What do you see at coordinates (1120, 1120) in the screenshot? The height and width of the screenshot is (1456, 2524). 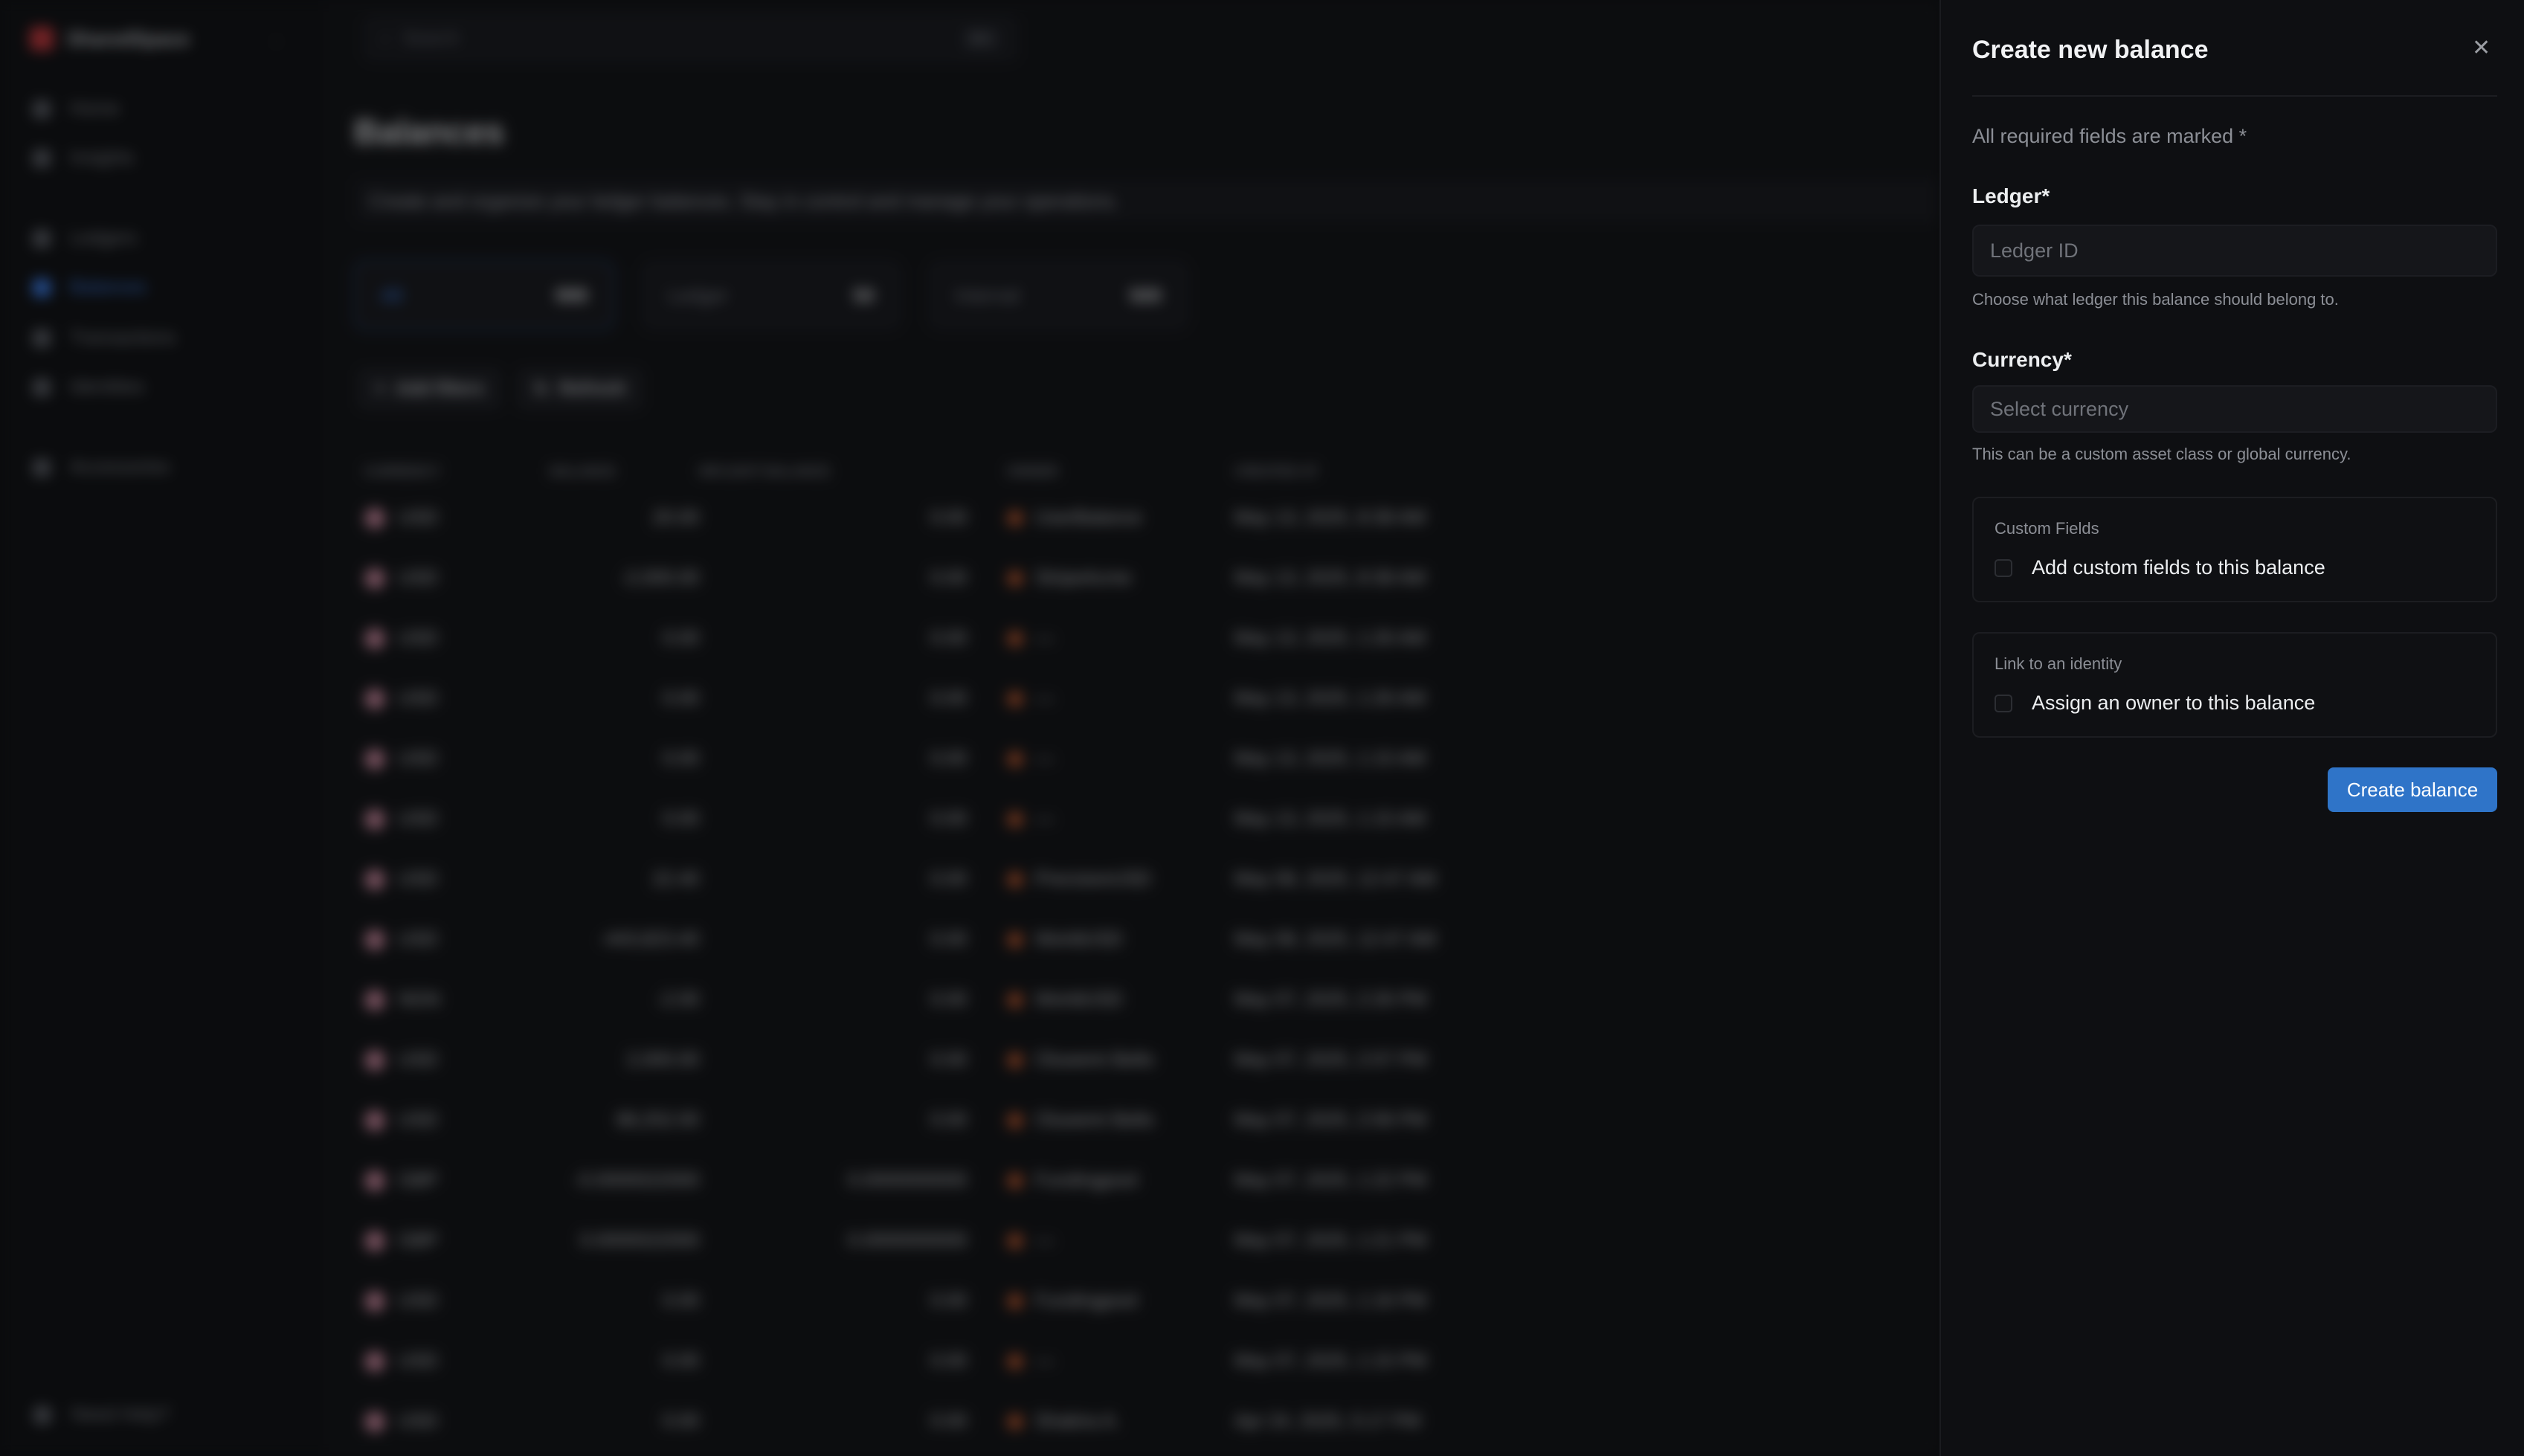 I see `owner-cell: Oluwemi Bello` at bounding box center [1120, 1120].